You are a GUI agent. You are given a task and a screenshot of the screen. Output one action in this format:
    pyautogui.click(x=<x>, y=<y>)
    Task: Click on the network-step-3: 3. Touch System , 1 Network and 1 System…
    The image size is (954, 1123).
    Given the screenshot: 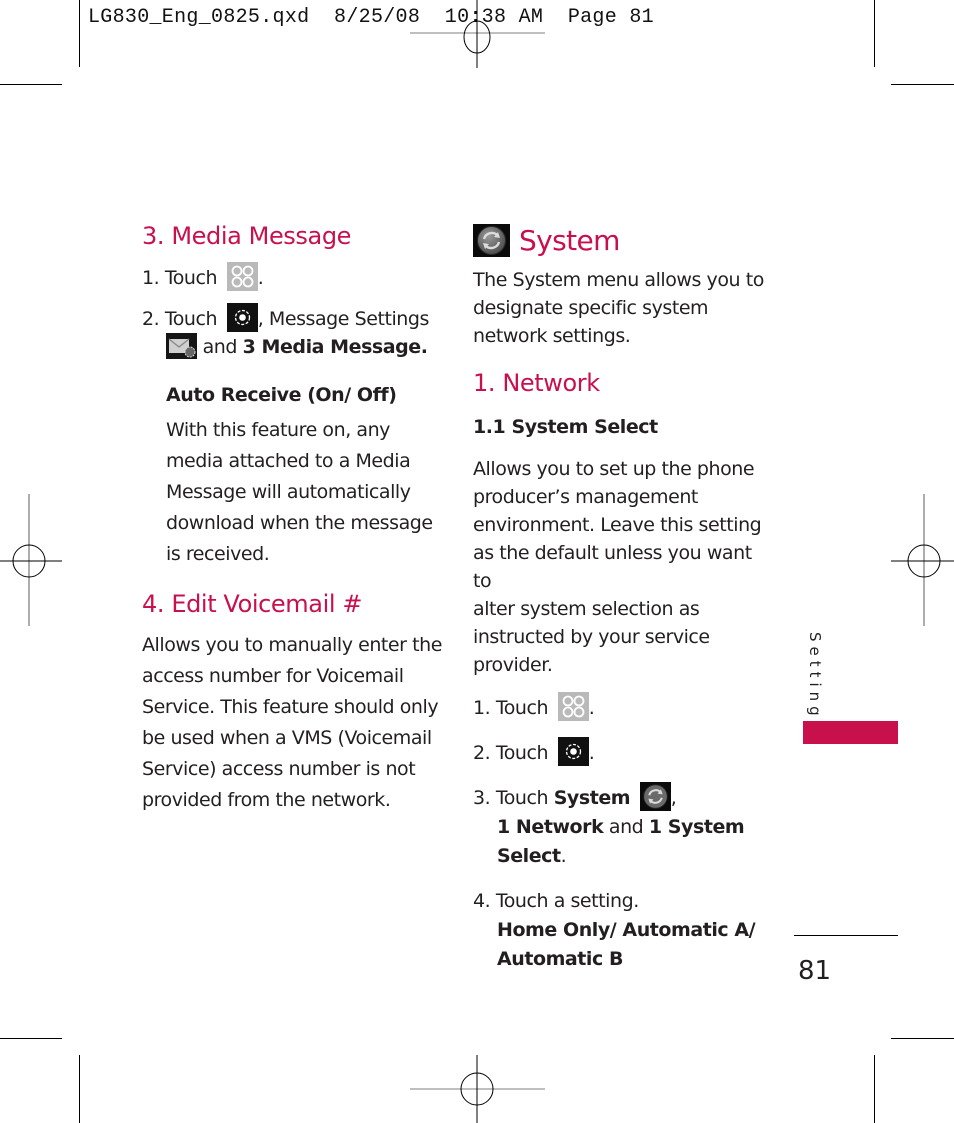 What is the action you would take?
    pyautogui.click(x=623, y=826)
    